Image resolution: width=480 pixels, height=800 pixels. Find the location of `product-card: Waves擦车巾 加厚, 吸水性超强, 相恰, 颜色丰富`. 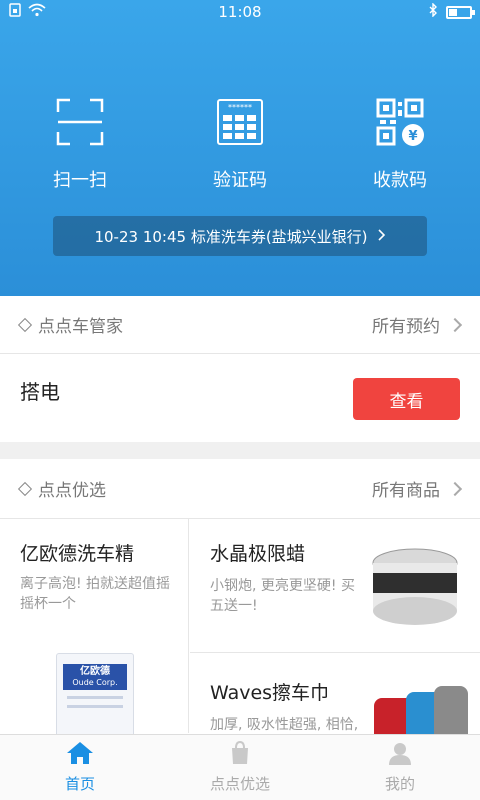

product-card: Waves擦车巾 加厚, 吸水性超强, 相恰, 颜色丰富 is located at coordinates (335, 694).